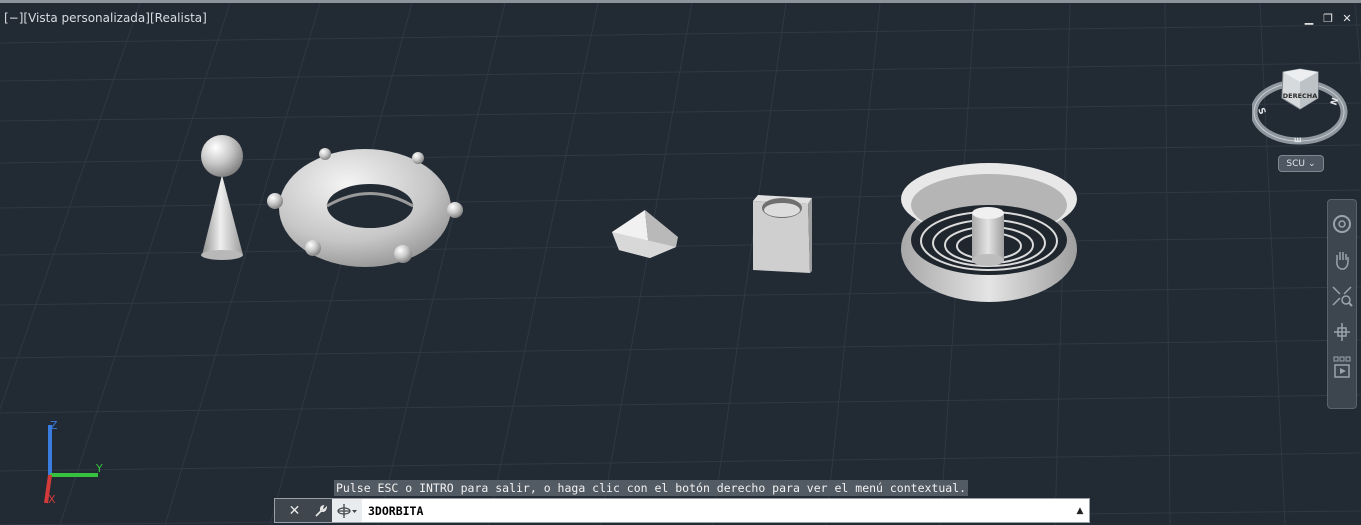 This screenshot has width=1361, height=525. I want to click on close-icon: ✕, so click(295, 511).